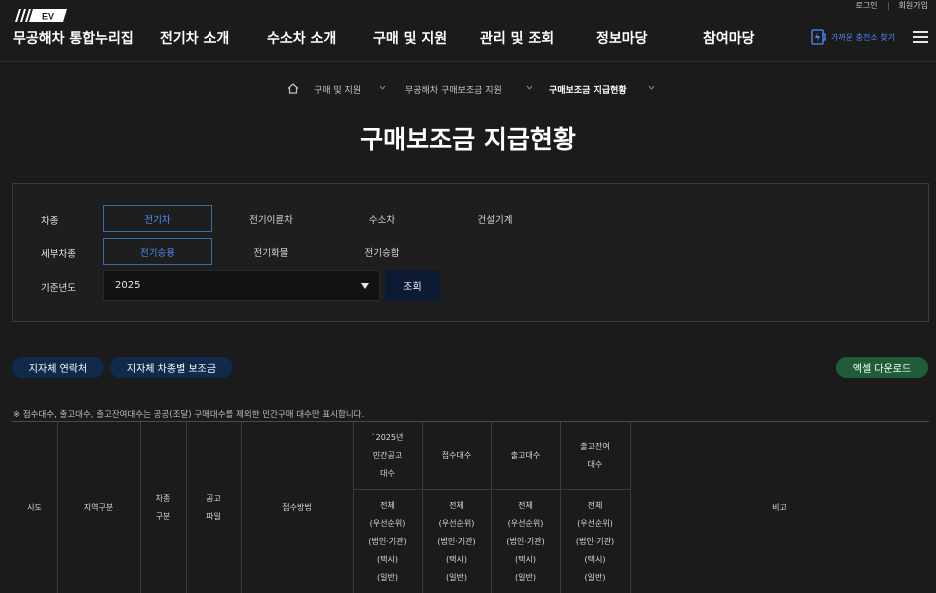  I want to click on utility-menu: 로그인 회원가입, so click(891, 5).